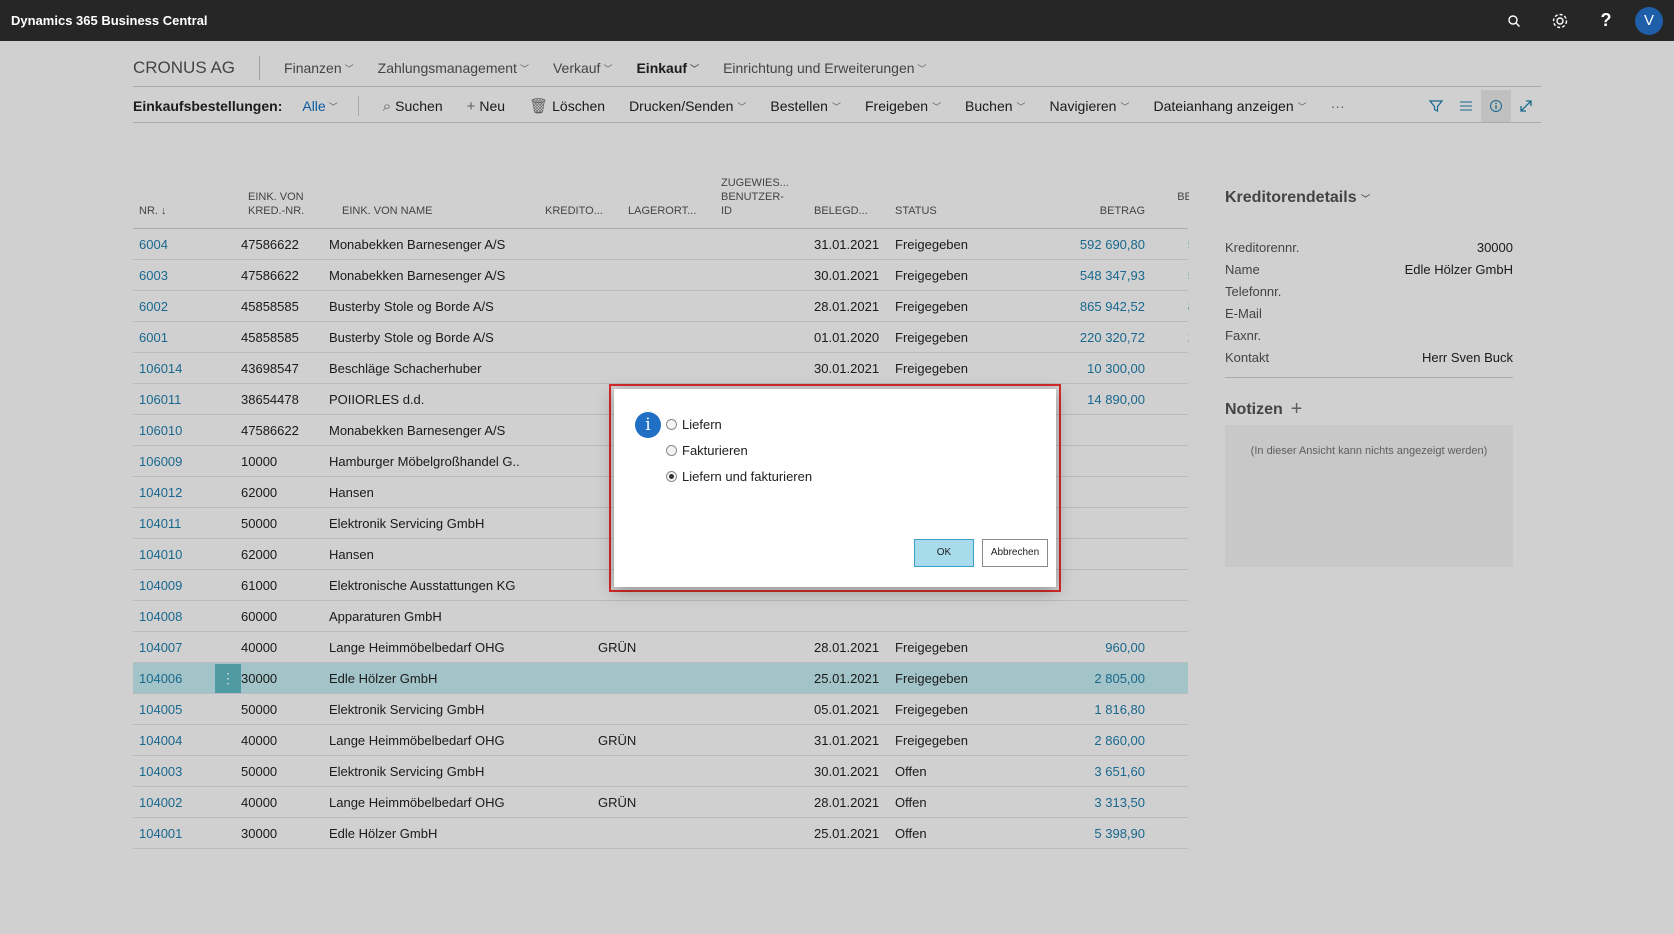  I want to click on top-icons: ? V, so click(1582, 20).